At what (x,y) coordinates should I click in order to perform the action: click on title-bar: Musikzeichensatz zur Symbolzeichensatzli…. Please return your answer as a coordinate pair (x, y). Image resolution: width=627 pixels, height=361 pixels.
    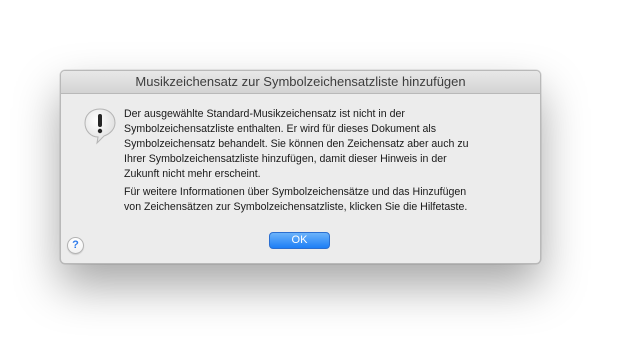
    Looking at the image, I should click on (300, 82).